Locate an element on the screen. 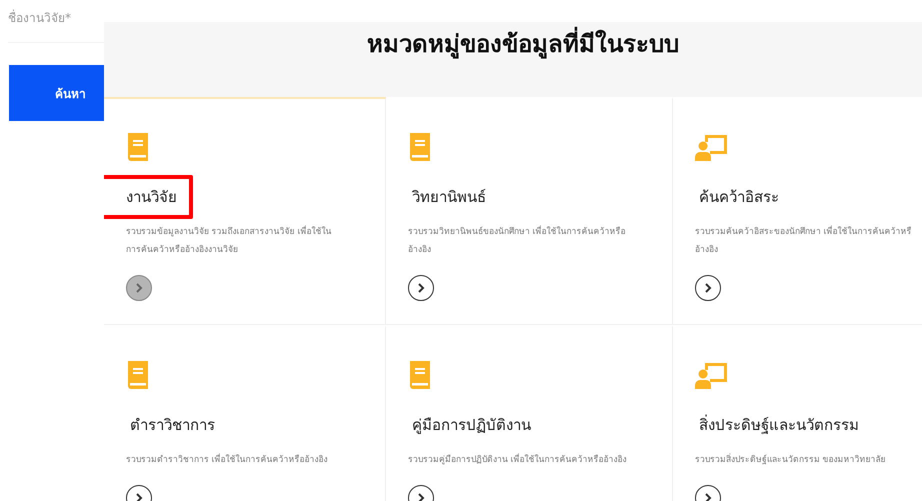 The width and height of the screenshot is (922, 501). category-card: วิทยานิพนธ์ รวบรวมวิทยานิพนธ์ของนักศึกษา เพื่อใช้ในการค้นคว้าหรือ อ้างอิง is located at coordinates (529, 211).